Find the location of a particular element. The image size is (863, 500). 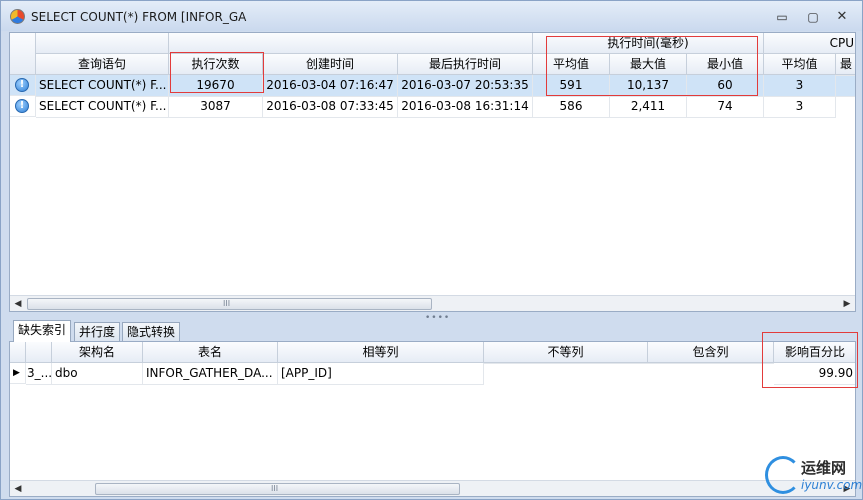

column-header-include: 包含列 is located at coordinates (711, 352).